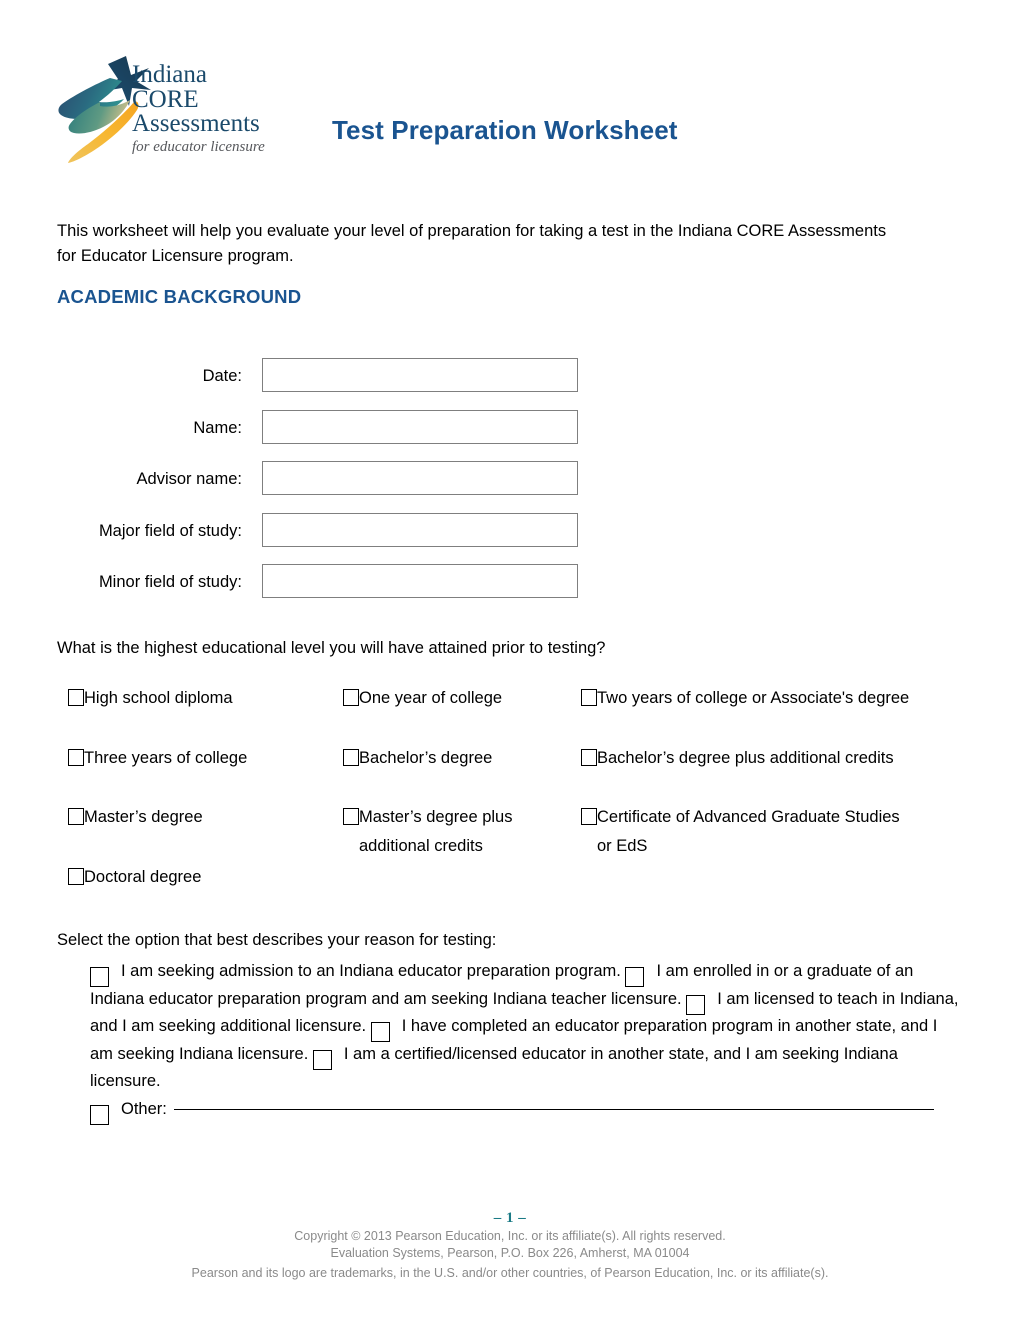 The image size is (1020, 1320). What do you see at coordinates (420, 426) in the screenshot?
I see `name-input` at bounding box center [420, 426].